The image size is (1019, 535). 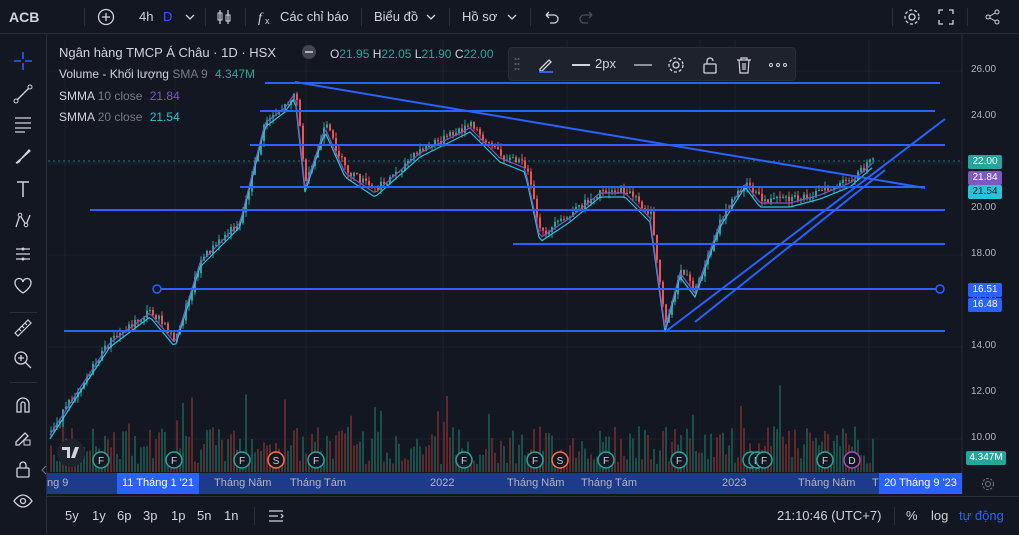 What do you see at coordinates (710, 65) in the screenshot?
I see `unlock-icon` at bounding box center [710, 65].